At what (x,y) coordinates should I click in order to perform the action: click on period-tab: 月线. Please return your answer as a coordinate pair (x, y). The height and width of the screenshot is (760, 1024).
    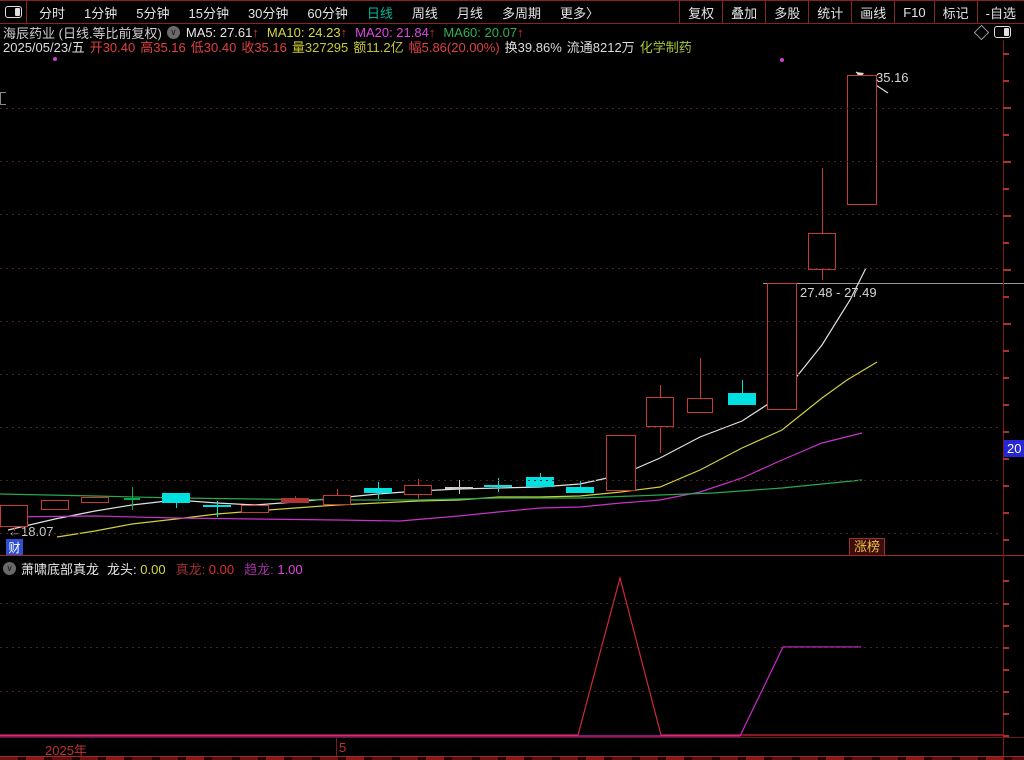
    Looking at the image, I should click on (470, 12).